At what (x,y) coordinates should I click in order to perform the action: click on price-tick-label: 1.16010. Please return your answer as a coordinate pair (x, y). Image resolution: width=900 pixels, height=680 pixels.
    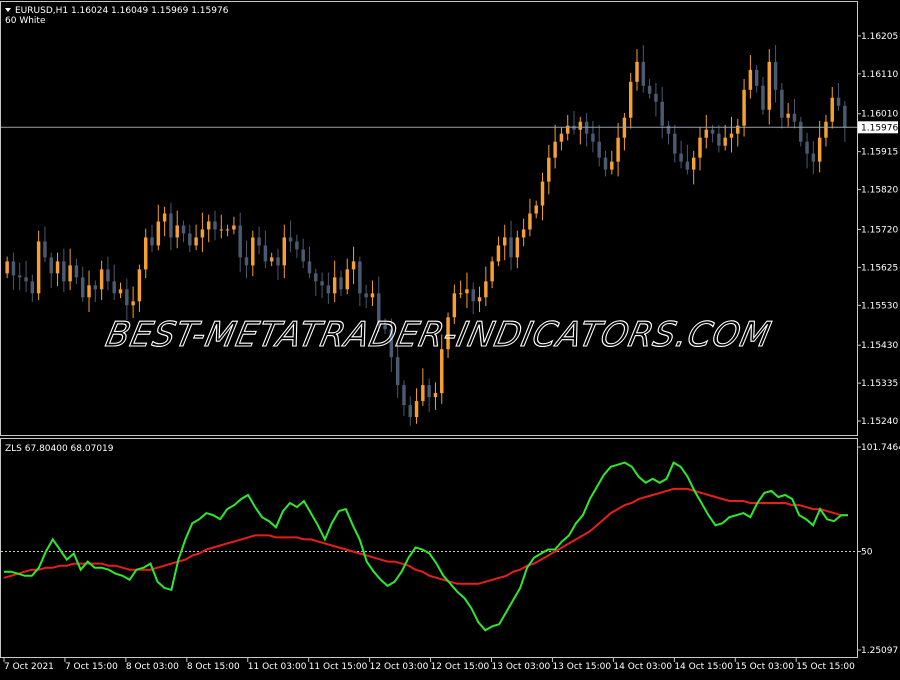
    Looking at the image, I should click on (879, 115).